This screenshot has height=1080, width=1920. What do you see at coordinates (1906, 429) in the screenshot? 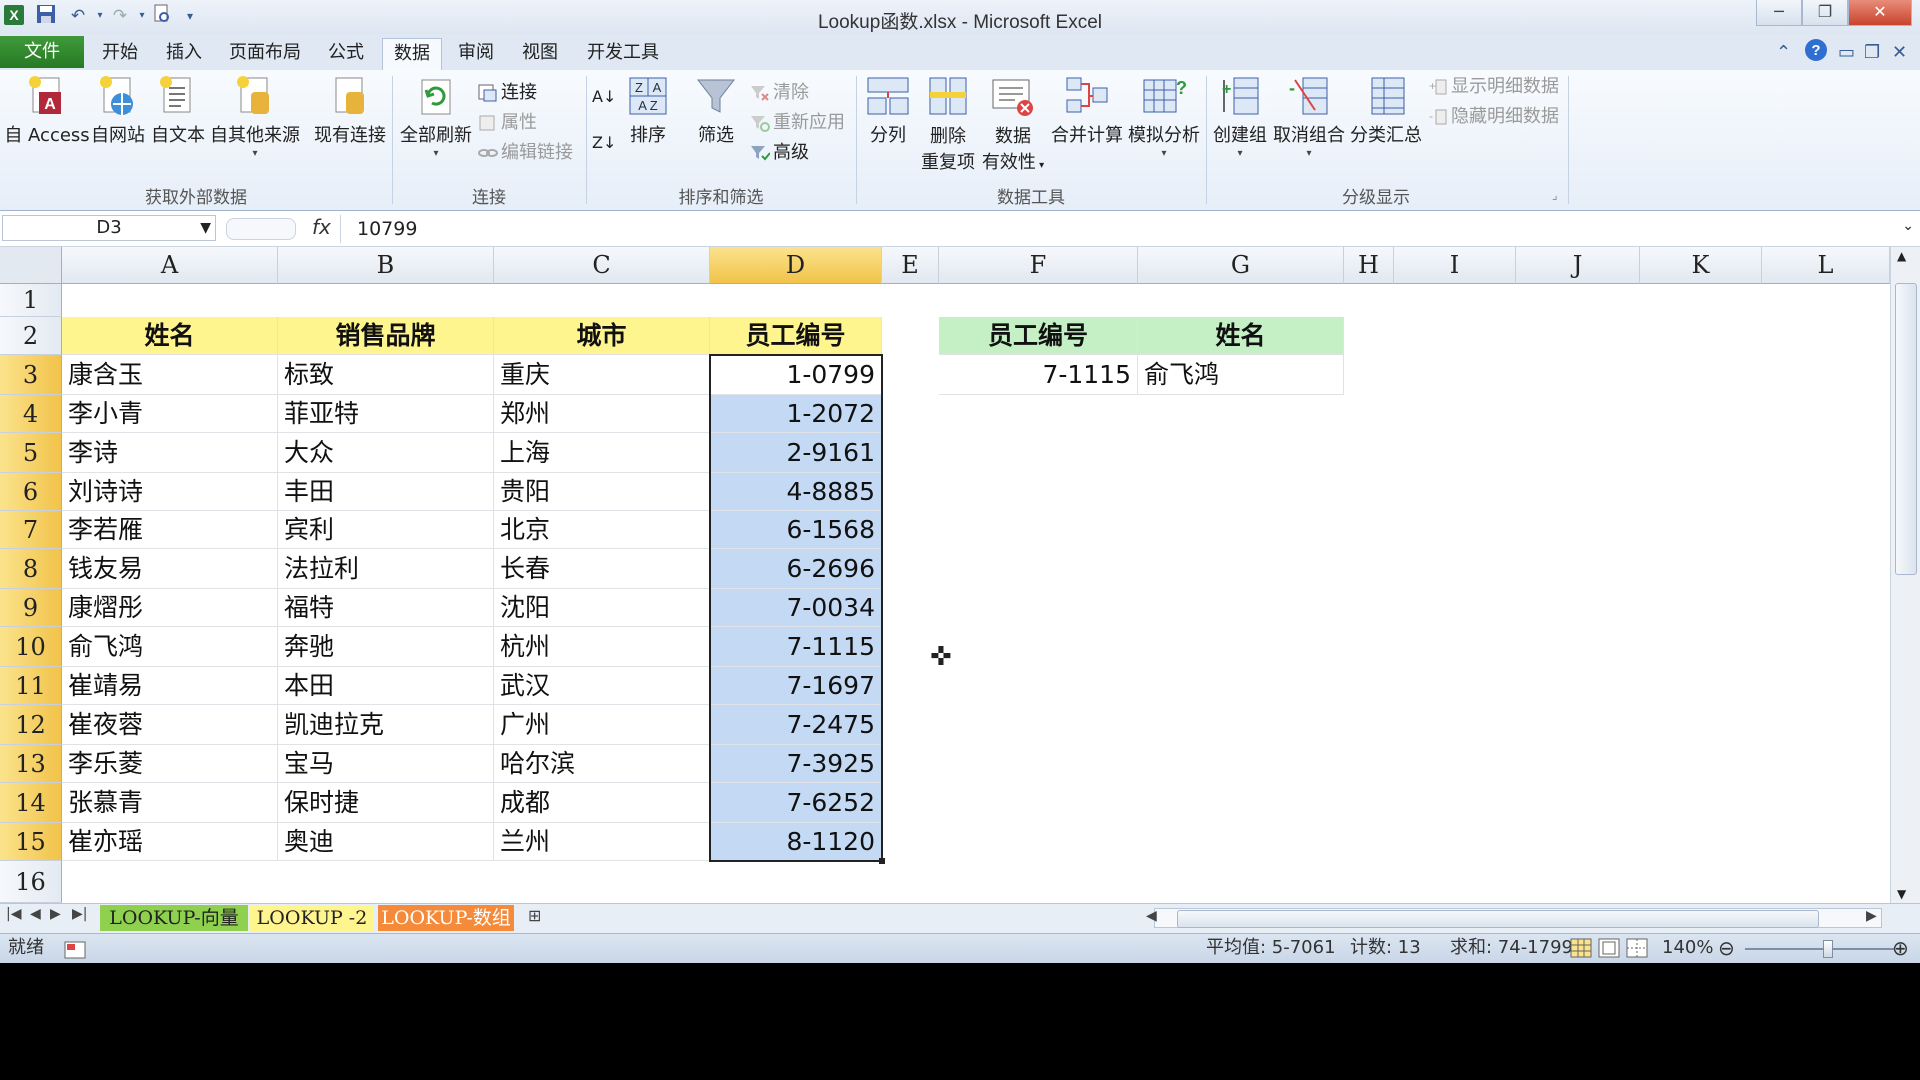
I see `vertical-scroll-thumb` at bounding box center [1906, 429].